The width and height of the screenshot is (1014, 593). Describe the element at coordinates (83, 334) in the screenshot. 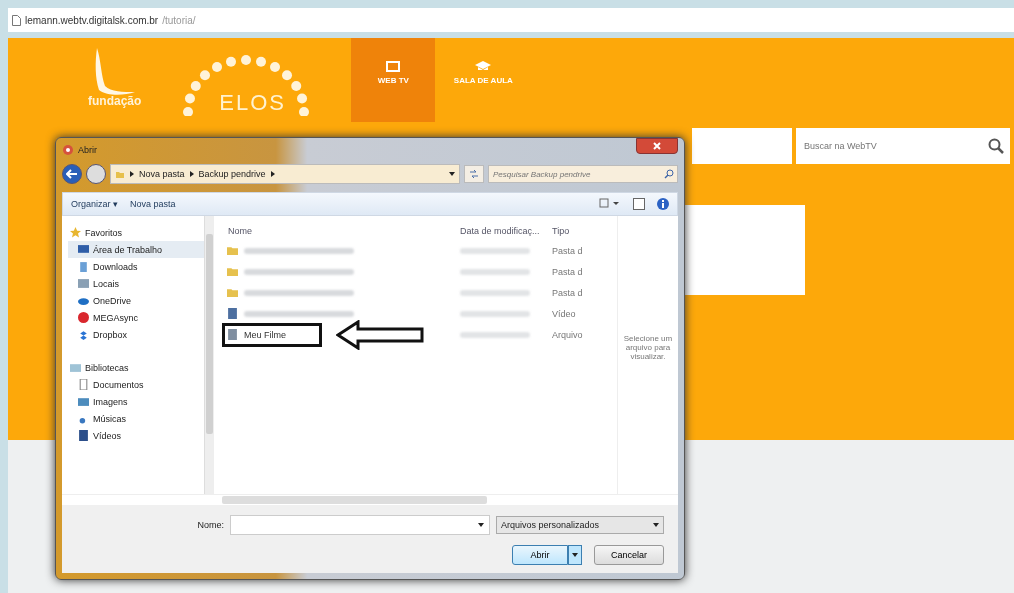

I see `dropbox-icon` at that location.